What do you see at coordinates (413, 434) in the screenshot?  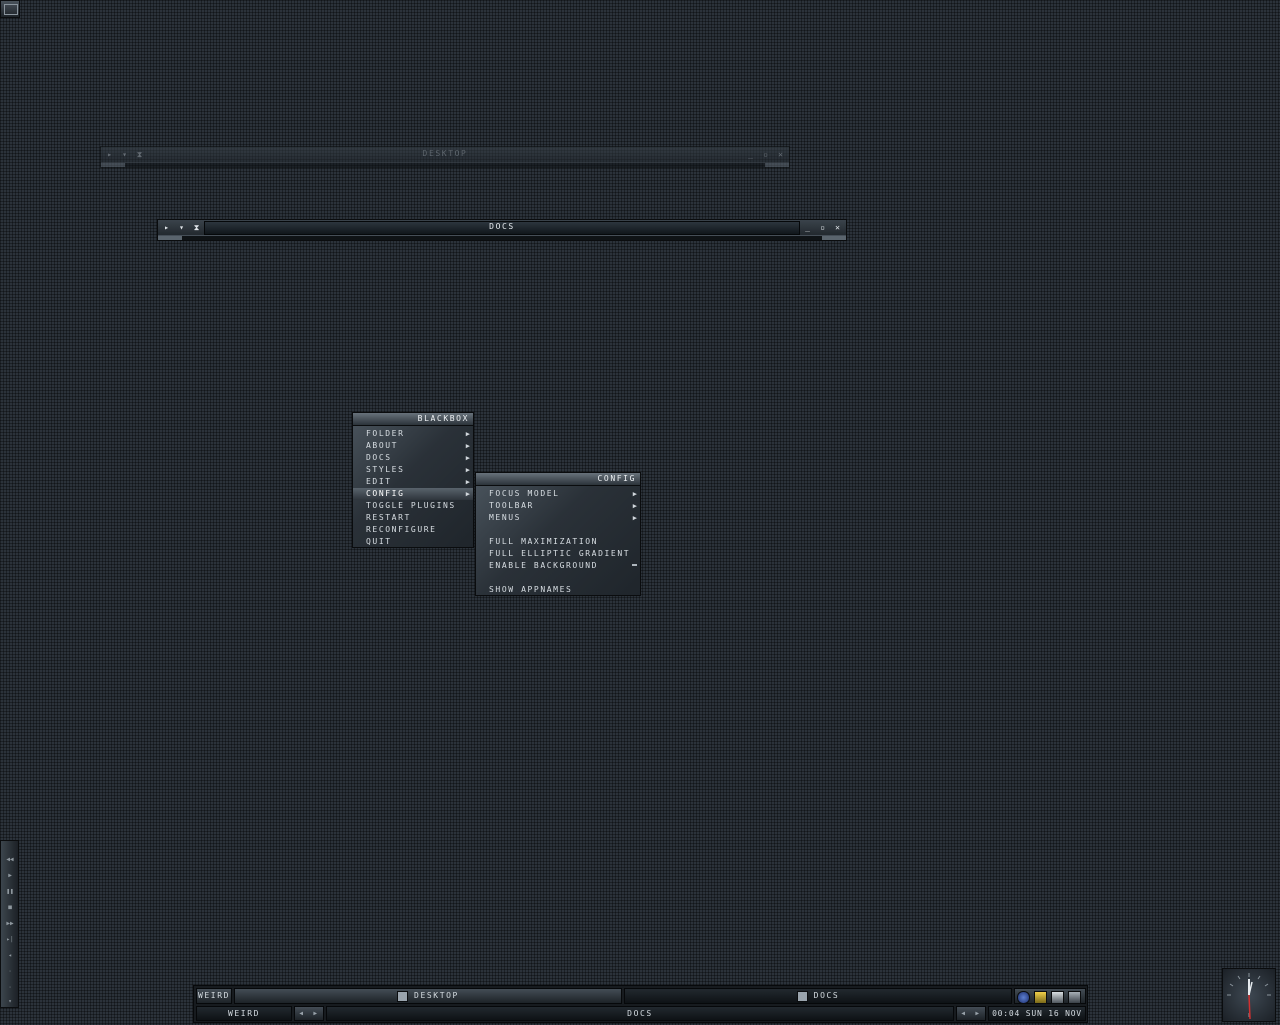 I see `menu-item-folder: FOLDER ▶` at bounding box center [413, 434].